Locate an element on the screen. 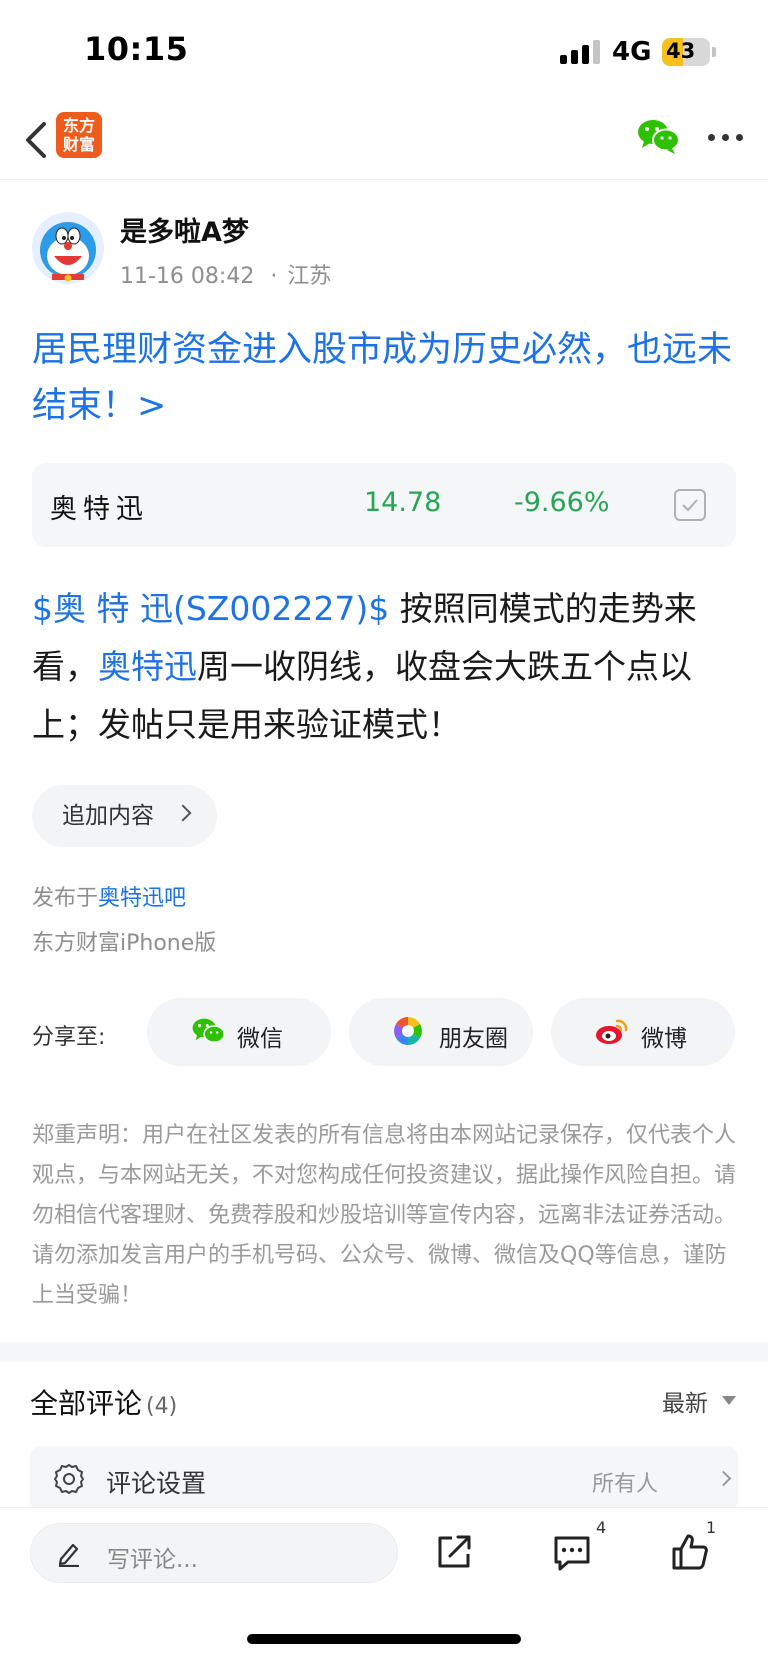 This screenshot has height=1663, width=768. post-location: 江苏 is located at coordinates (309, 276).